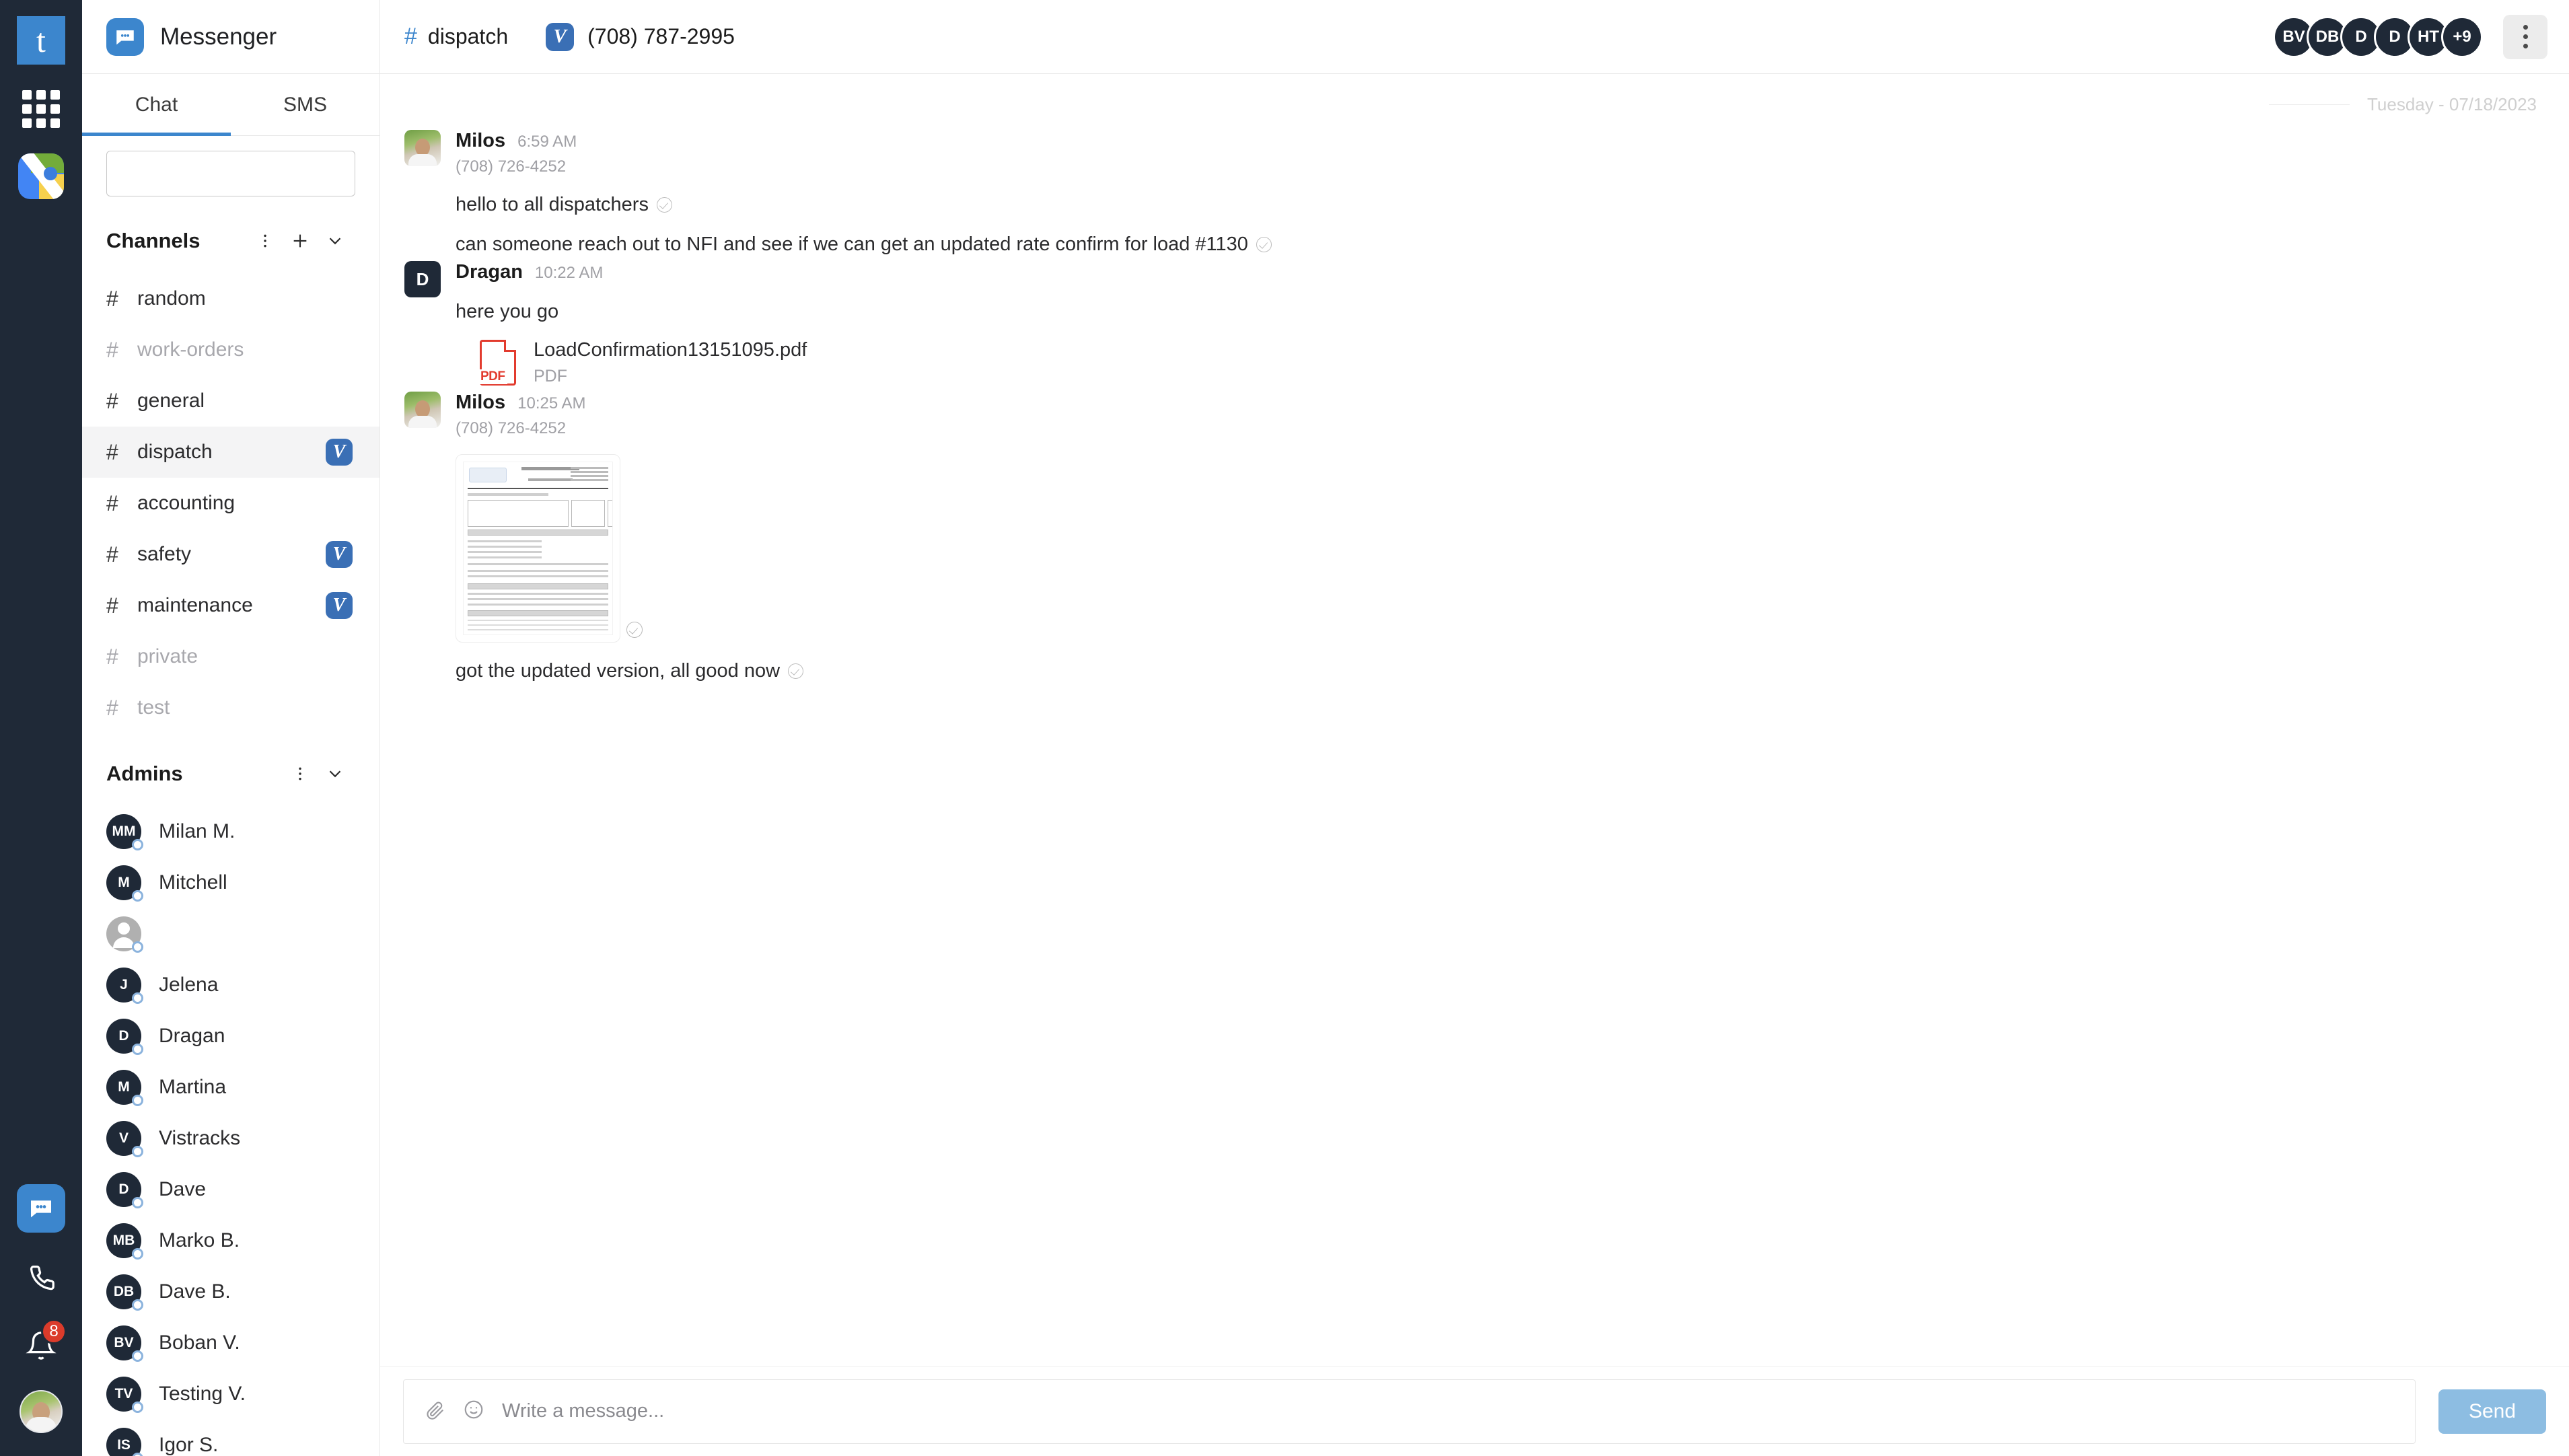 This screenshot has width=2569, height=1456. What do you see at coordinates (2462, 36) in the screenshot?
I see `participant-avatar: +9` at bounding box center [2462, 36].